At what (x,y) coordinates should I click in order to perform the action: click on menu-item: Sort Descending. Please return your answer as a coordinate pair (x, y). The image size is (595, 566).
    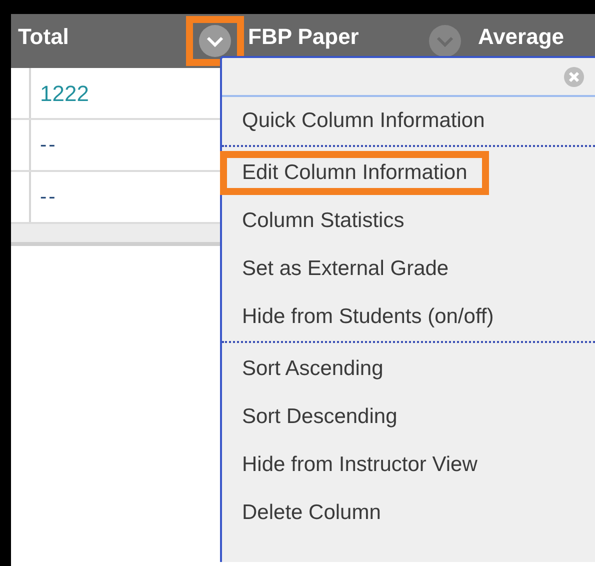
    Looking at the image, I should click on (320, 417).